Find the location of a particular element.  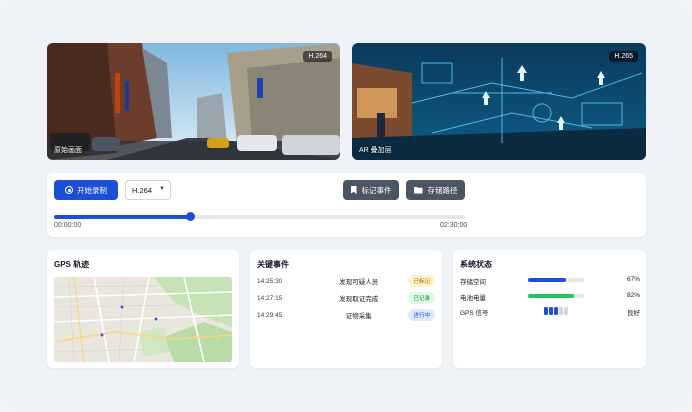

mark-event-button: 标记事件 is located at coordinates (371, 190).